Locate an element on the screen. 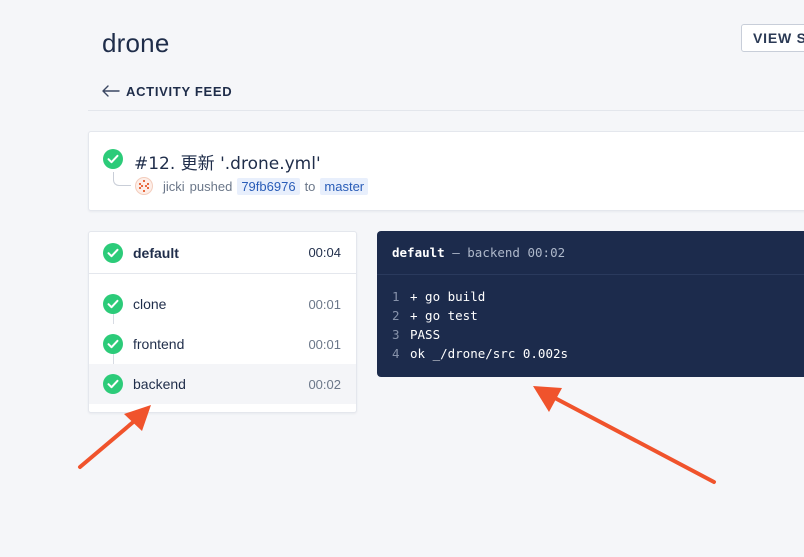 The height and width of the screenshot is (557, 804). stage-name: default is located at coordinates (156, 253).